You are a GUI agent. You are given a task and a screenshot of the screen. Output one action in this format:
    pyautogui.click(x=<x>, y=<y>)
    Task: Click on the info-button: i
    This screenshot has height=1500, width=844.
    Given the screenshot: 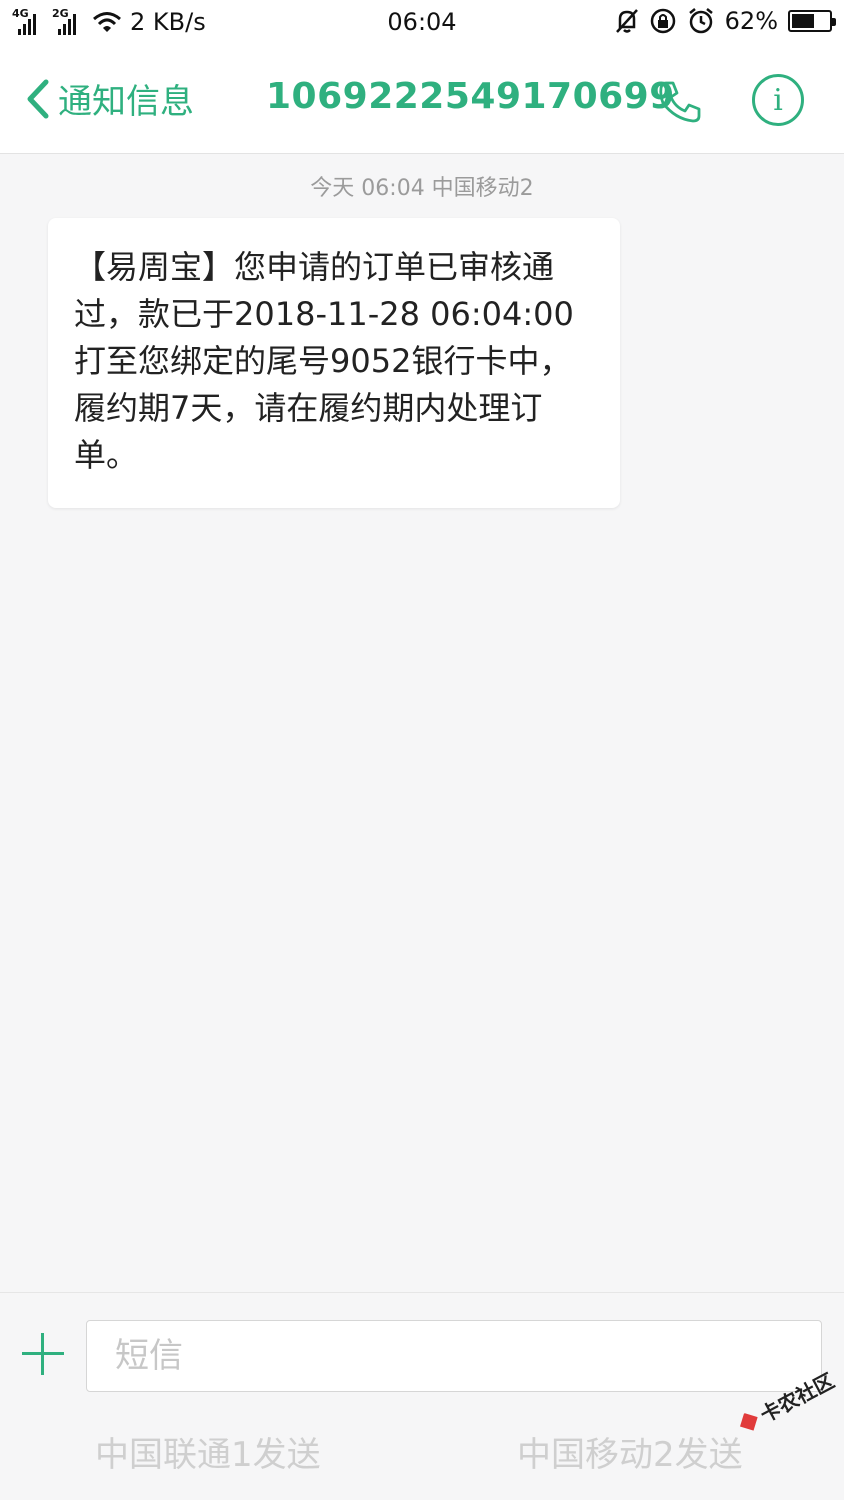 What is the action you would take?
    pyautogui.click(x=778, y=100)
    